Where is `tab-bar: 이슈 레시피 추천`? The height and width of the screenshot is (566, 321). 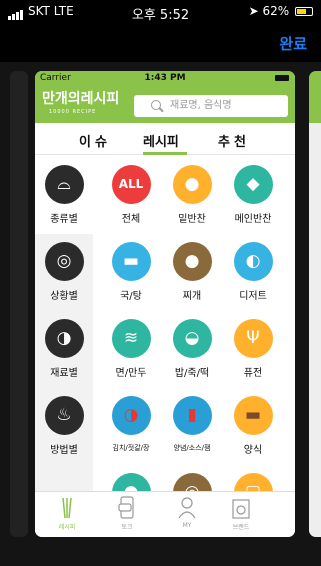 tab-bar: 이슈 레시피 추천 is located at coordinates (165, 139).